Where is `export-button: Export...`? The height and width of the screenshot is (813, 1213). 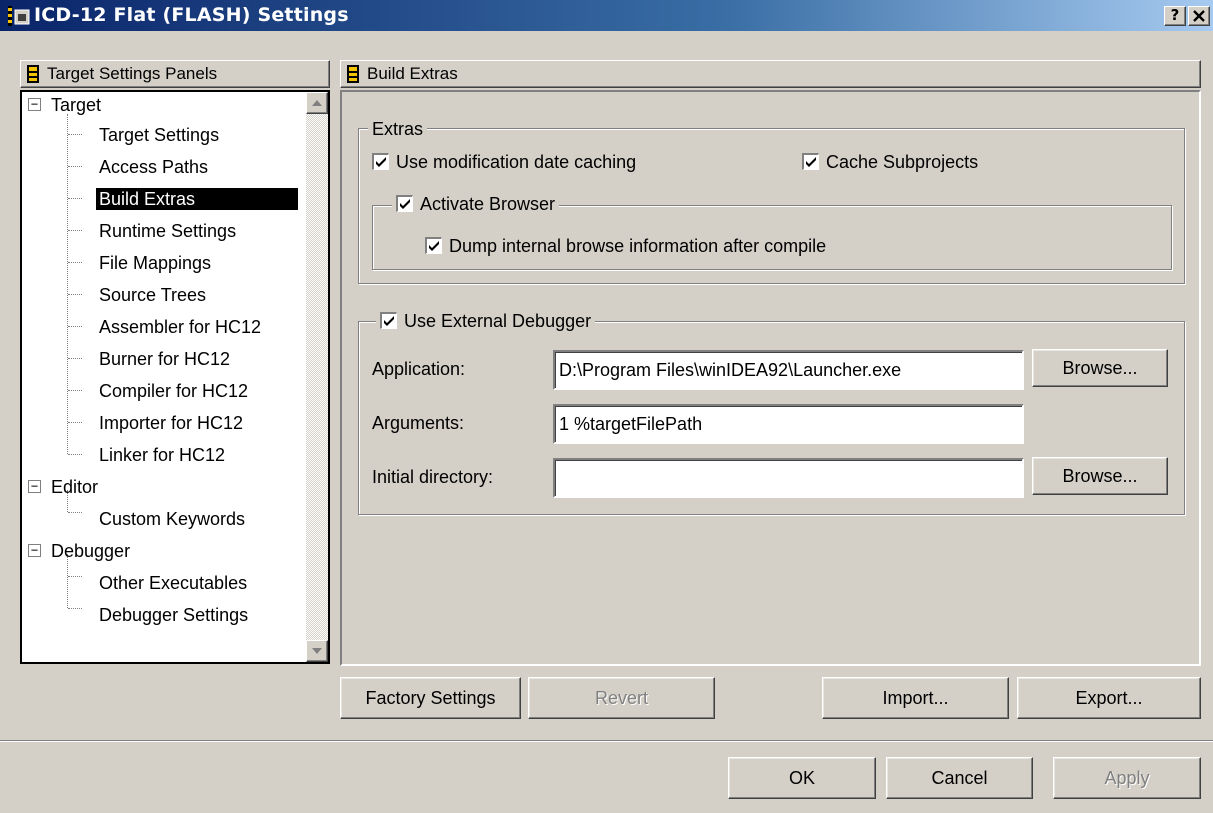 export-button: Export... is located at coordinates (1109, 698).